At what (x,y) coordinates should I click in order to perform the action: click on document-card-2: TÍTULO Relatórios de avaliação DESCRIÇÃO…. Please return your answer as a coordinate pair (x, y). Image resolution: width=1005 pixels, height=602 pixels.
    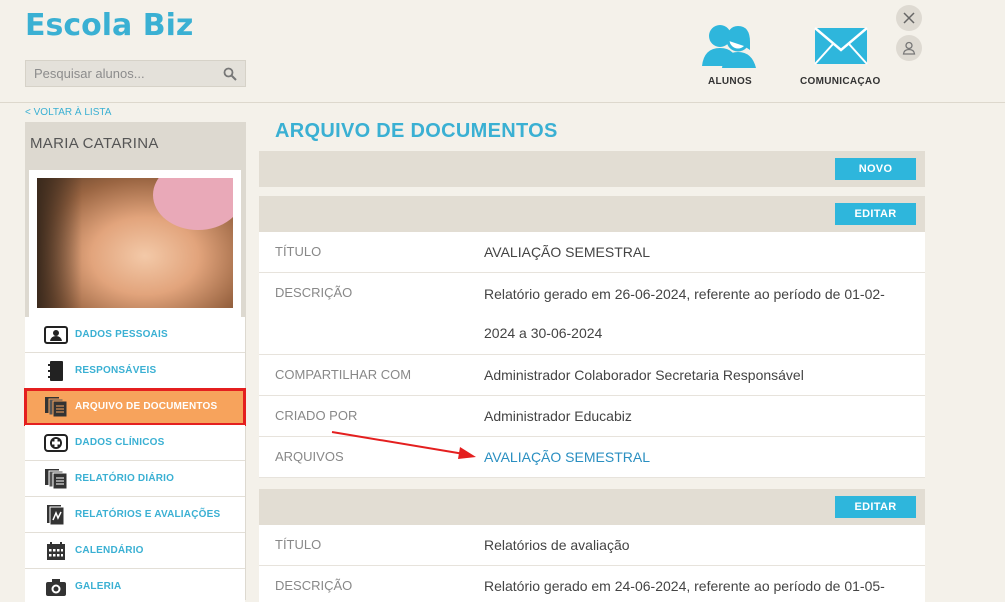
    Looking at the image, I should click on (592, 563).